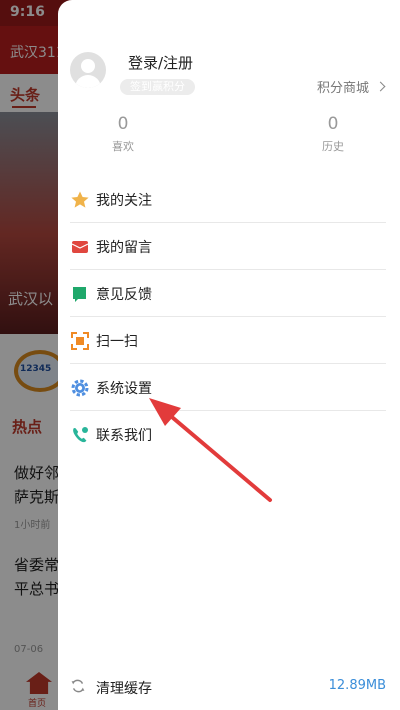  What do you see at coordinates (88, 81) in the screenshot?
I see `avatar-body` at bounding box center [88, 81].